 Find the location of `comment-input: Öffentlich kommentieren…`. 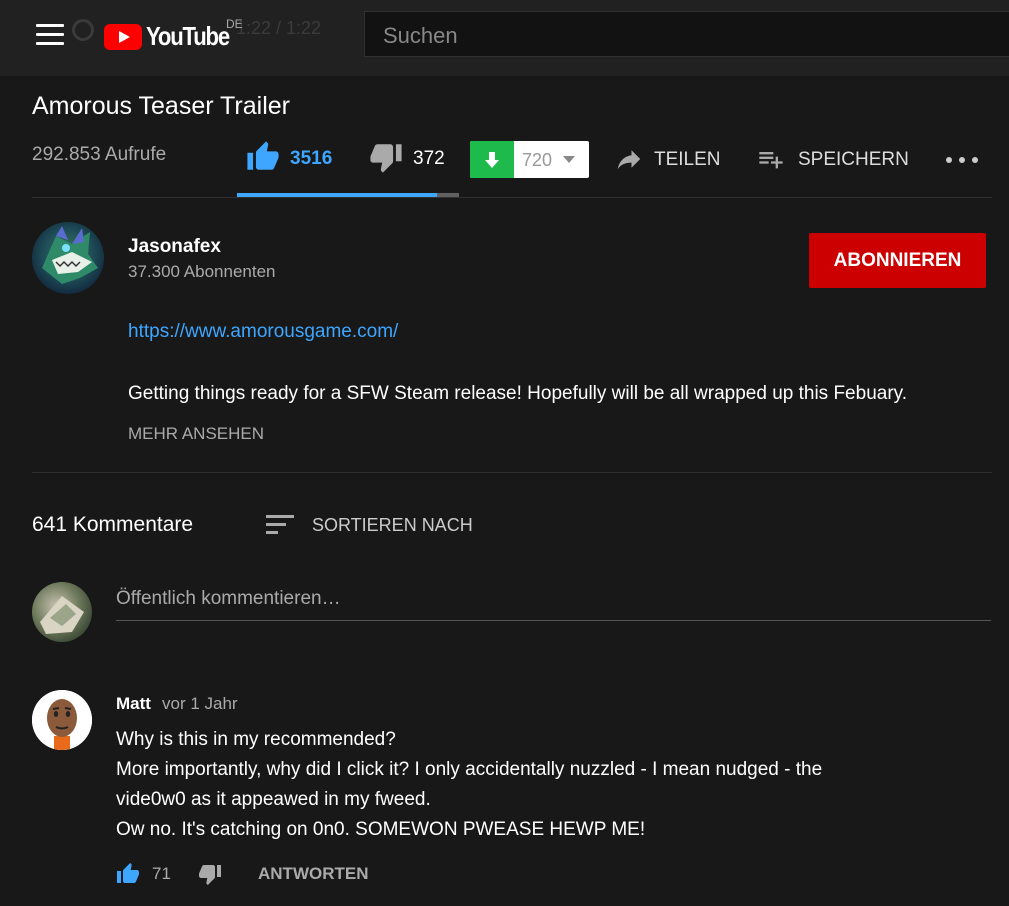

comment-input: Öffentlich kommentieren… is located at coordinates (553, 603).